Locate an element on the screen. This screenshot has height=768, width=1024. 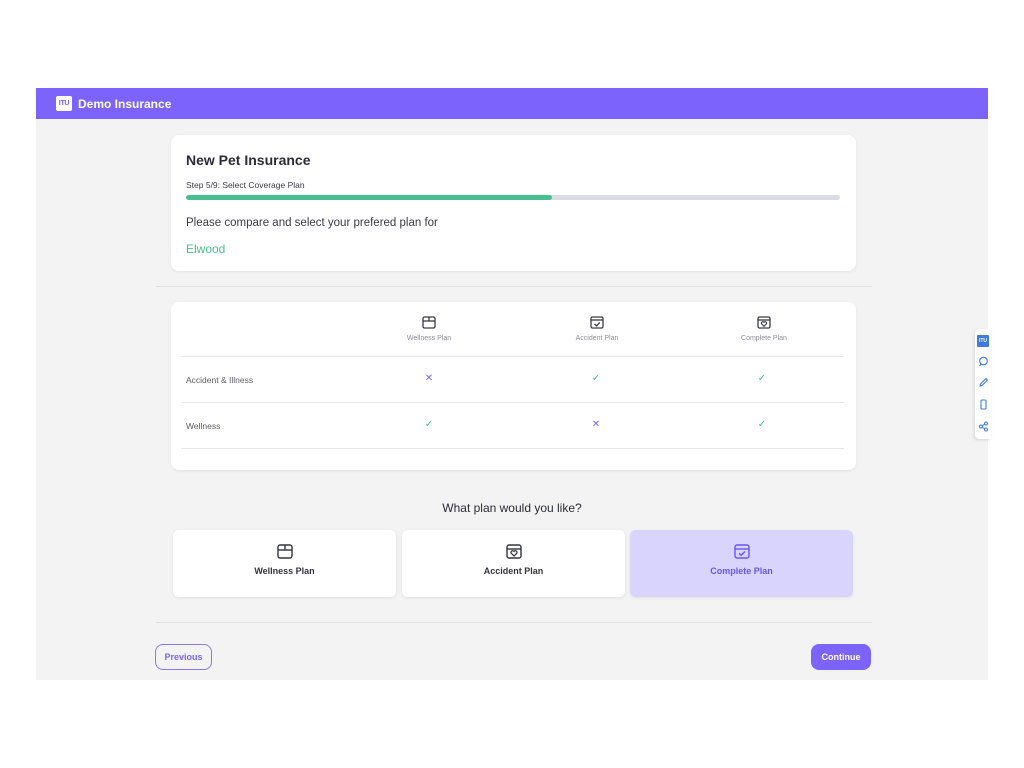
side-toolbar: ITU is located at coordinates (983, 384).